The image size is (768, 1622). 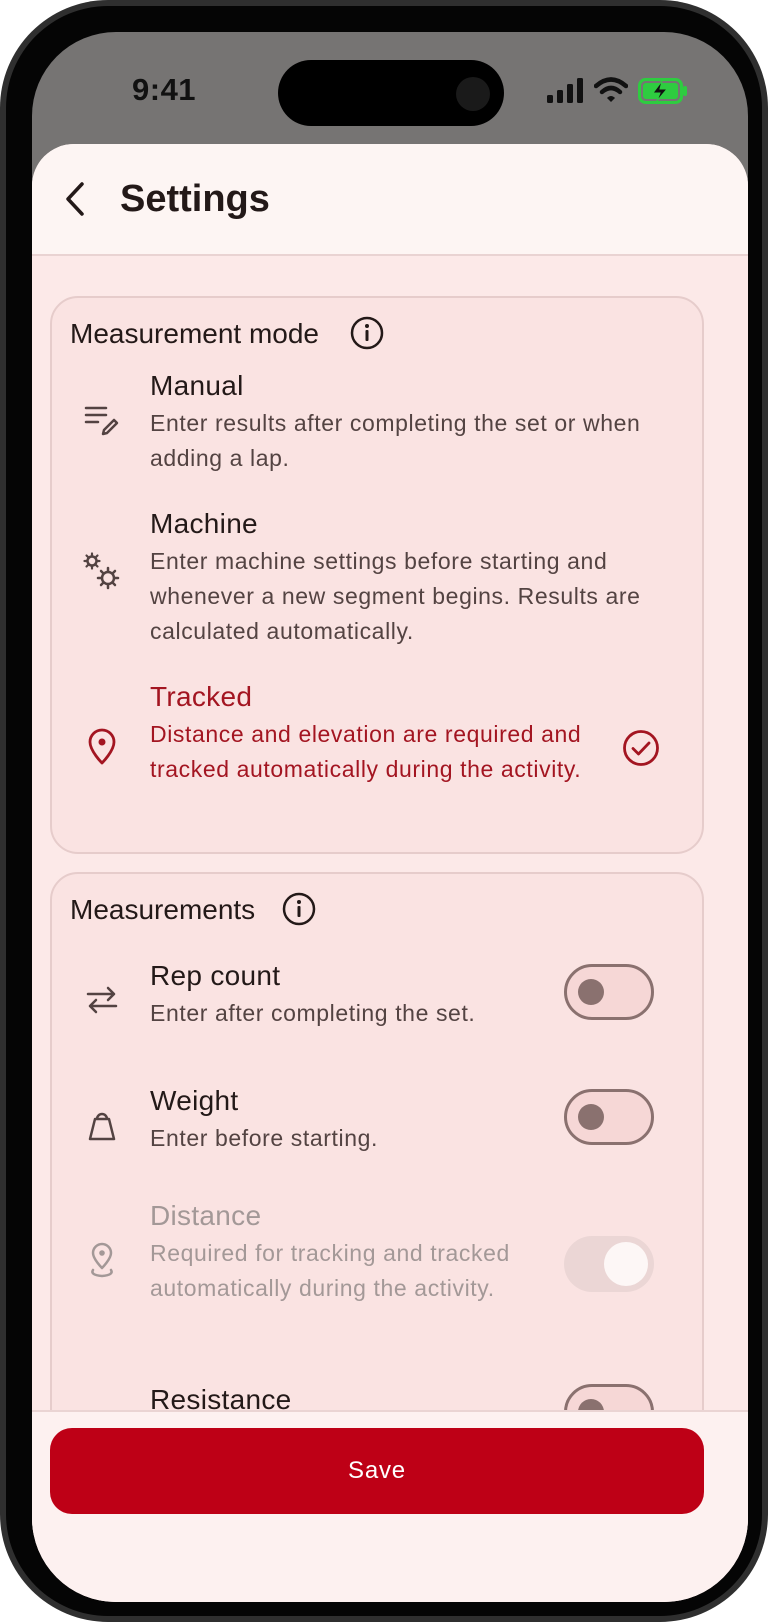 I want to click on dynamic-island, so click(x=391, y=93).